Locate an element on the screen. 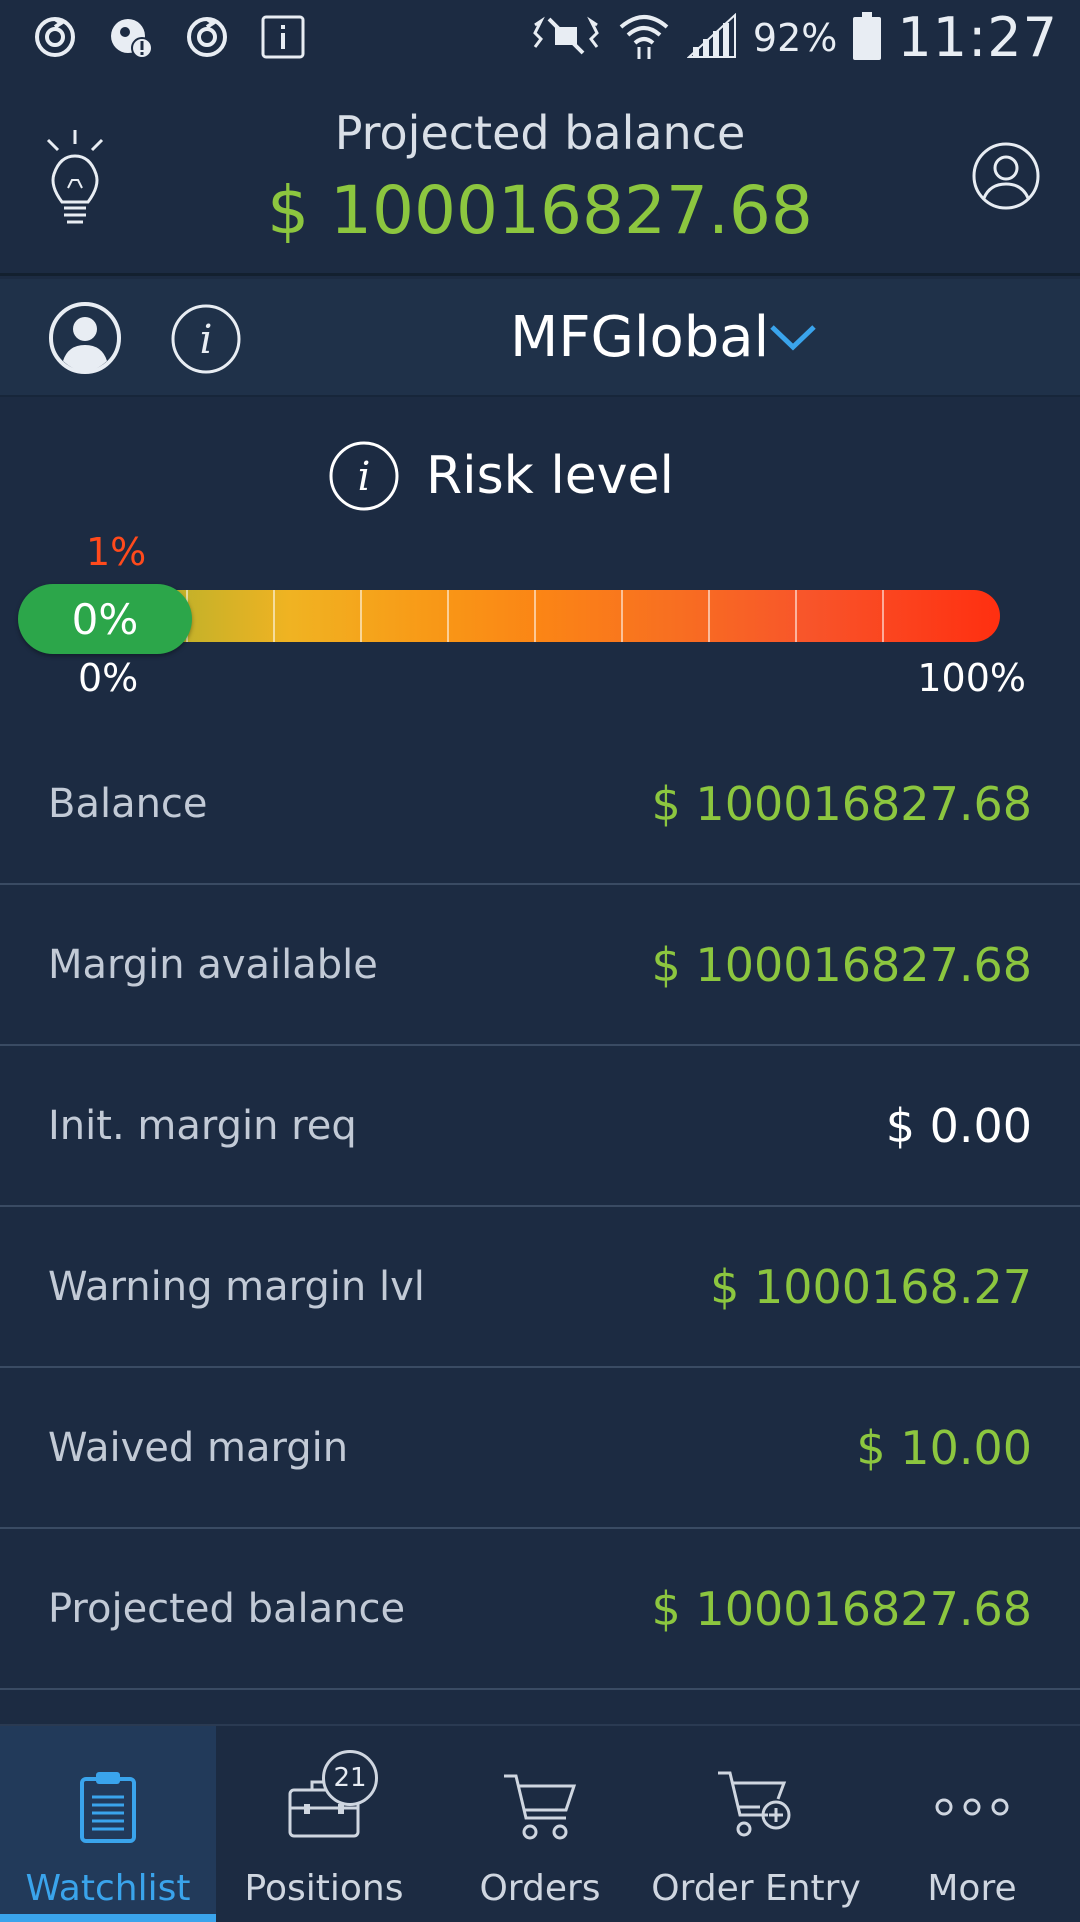 The height and width of the screenshot is (1922, 1080). row-label: Init. margin req is located at coordinates (202, 1125).